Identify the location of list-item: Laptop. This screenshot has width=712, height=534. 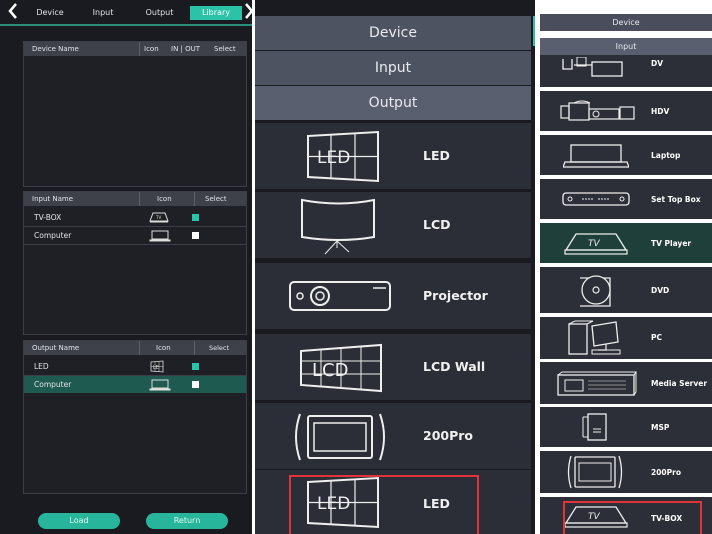
(626, 155).